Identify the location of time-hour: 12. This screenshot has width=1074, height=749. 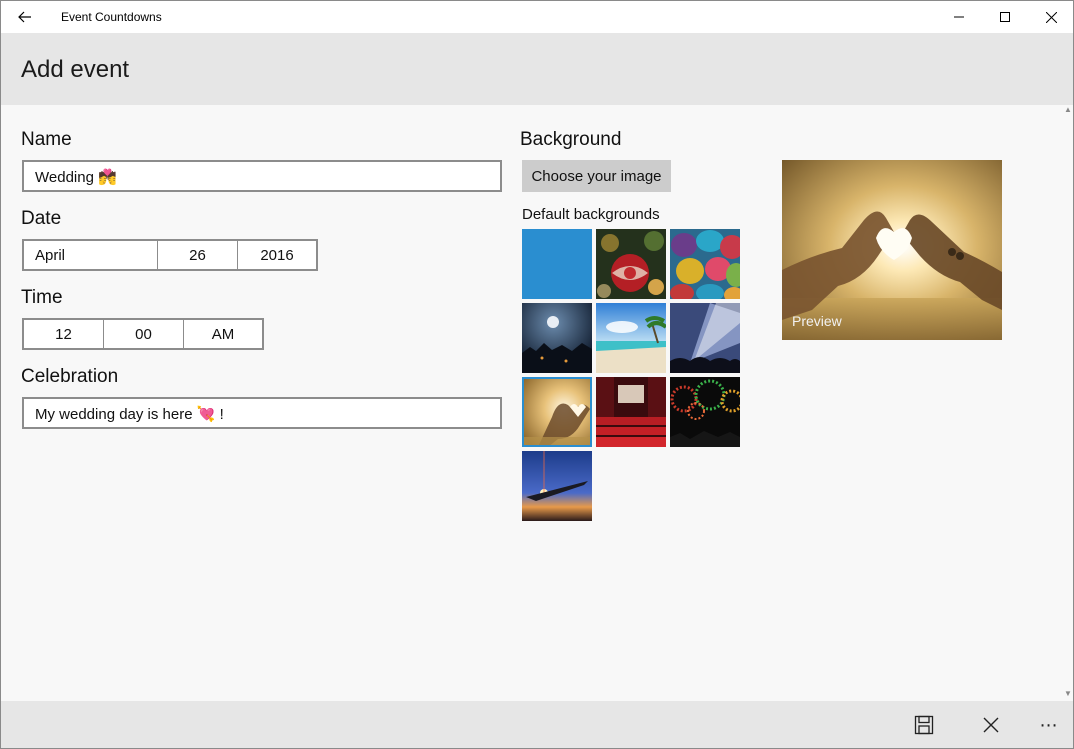
(64, 334).